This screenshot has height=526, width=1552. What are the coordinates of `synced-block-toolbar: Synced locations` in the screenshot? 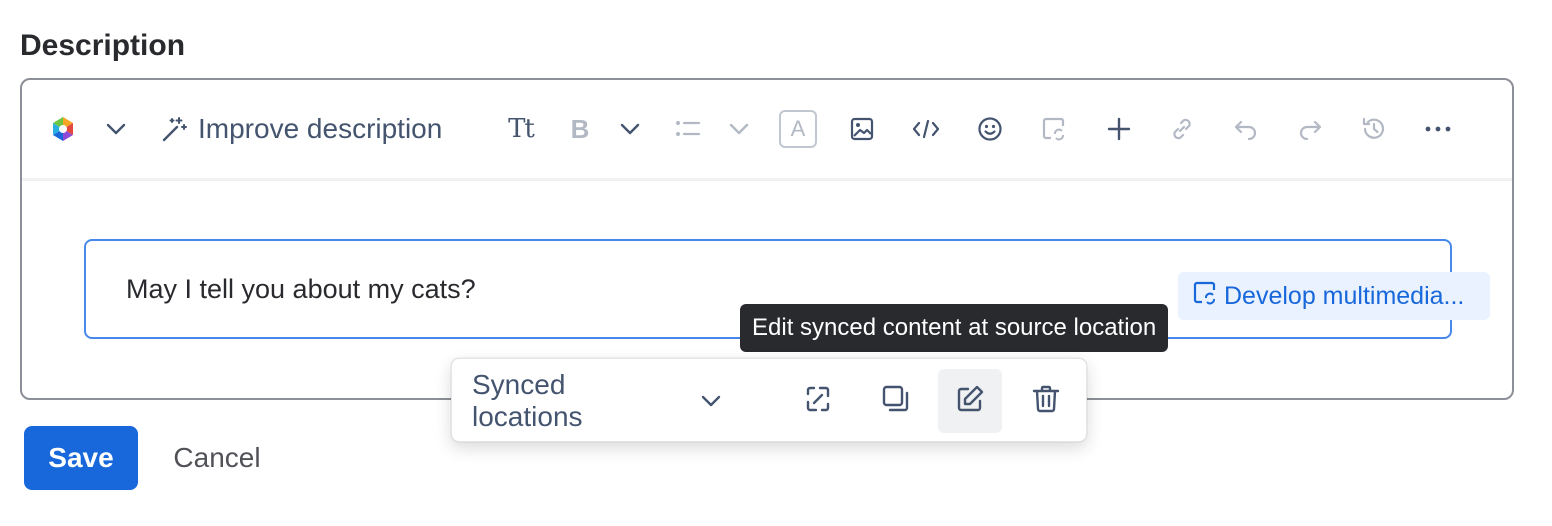 It's located at (769, 400).